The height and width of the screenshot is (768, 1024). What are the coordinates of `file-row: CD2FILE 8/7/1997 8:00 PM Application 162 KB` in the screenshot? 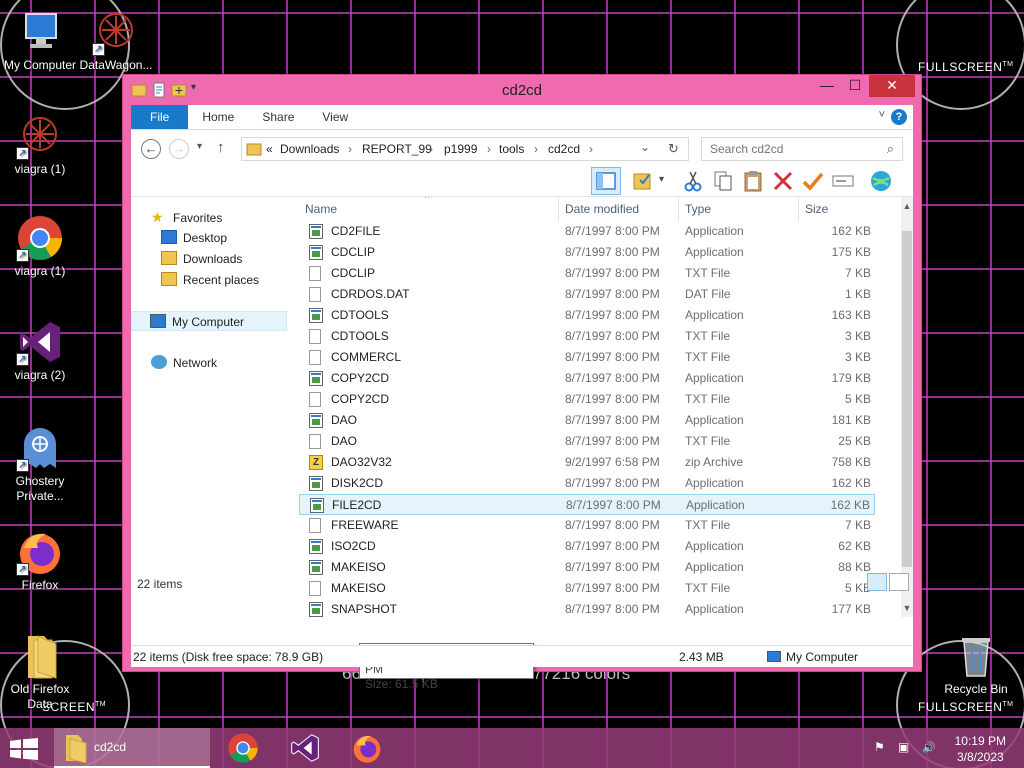 It's located at (587, 231).